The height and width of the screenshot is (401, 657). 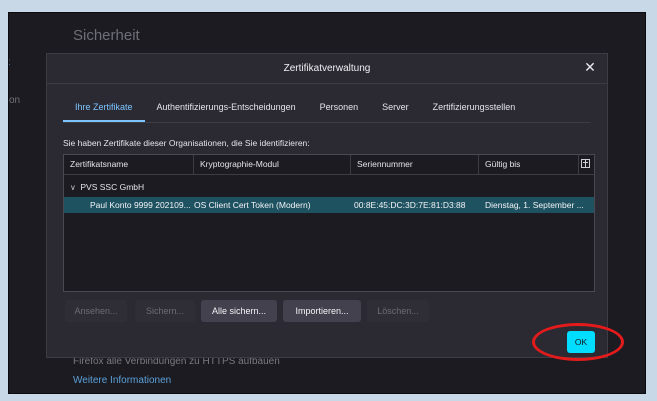 What do you see at coordinates (327, 69) in the screenshot?
I see `dialog-title: Zertifikatverwaltung` at bounding box center [327, 69].